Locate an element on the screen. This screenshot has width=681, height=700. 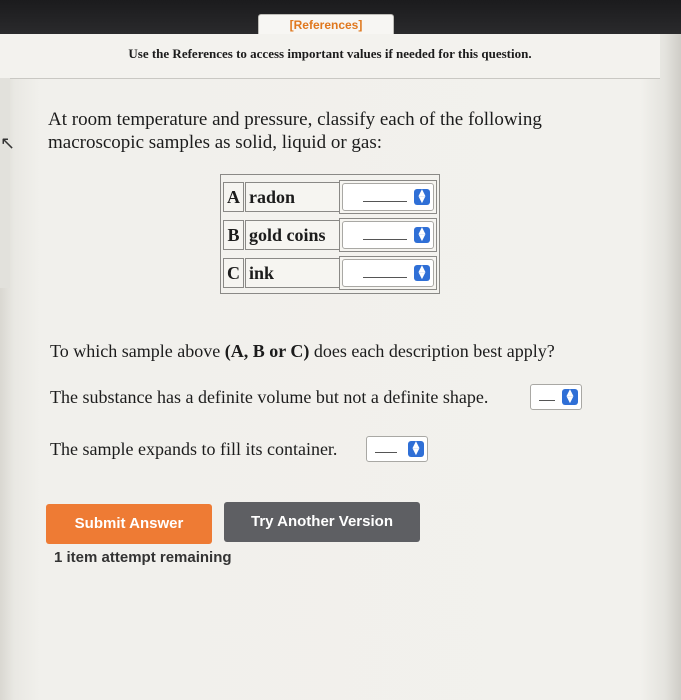
sample-letter: A is located at coordinates (233, 197).